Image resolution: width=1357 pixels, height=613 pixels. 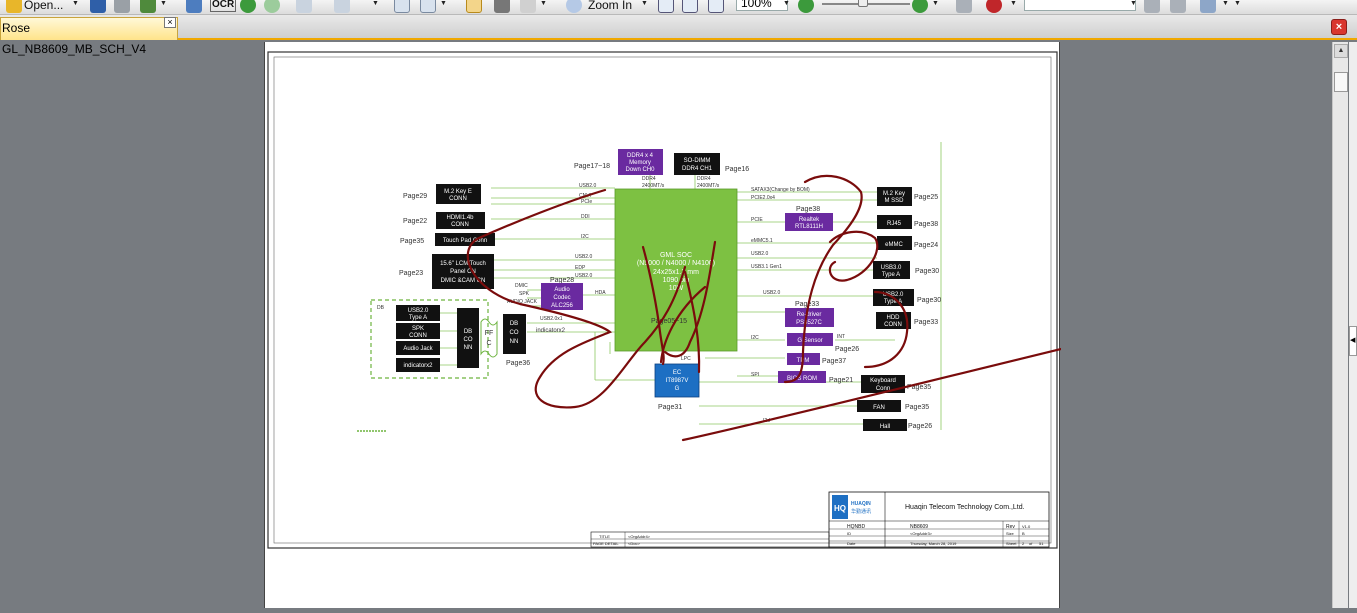 I want to click on svg-text: <Doc>, so click(x=634, y=543).